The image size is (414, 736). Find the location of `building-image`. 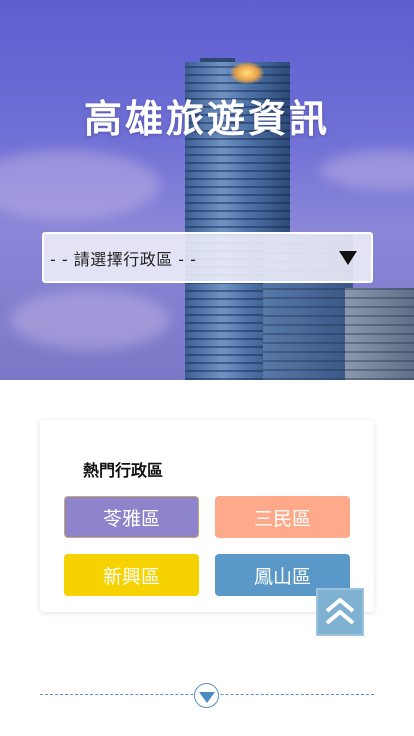

building-image is located at coordinates (379, 334).